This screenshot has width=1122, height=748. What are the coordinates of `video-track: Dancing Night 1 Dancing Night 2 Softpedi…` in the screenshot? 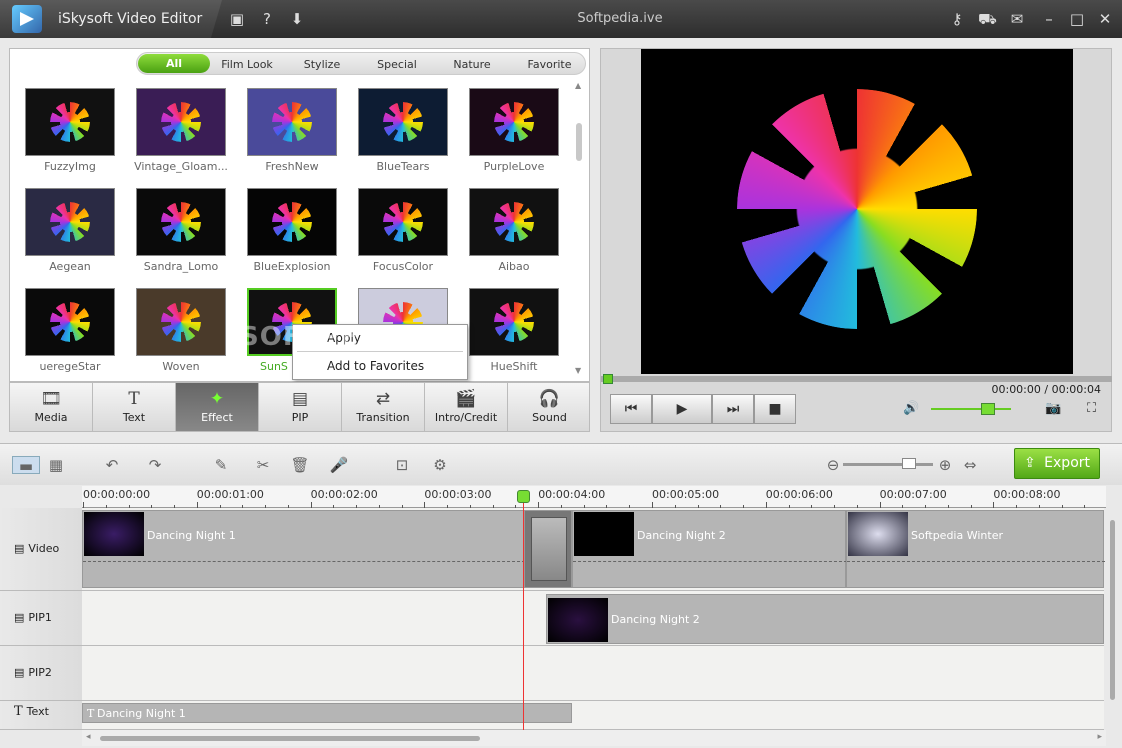 It's located at (593, 549).